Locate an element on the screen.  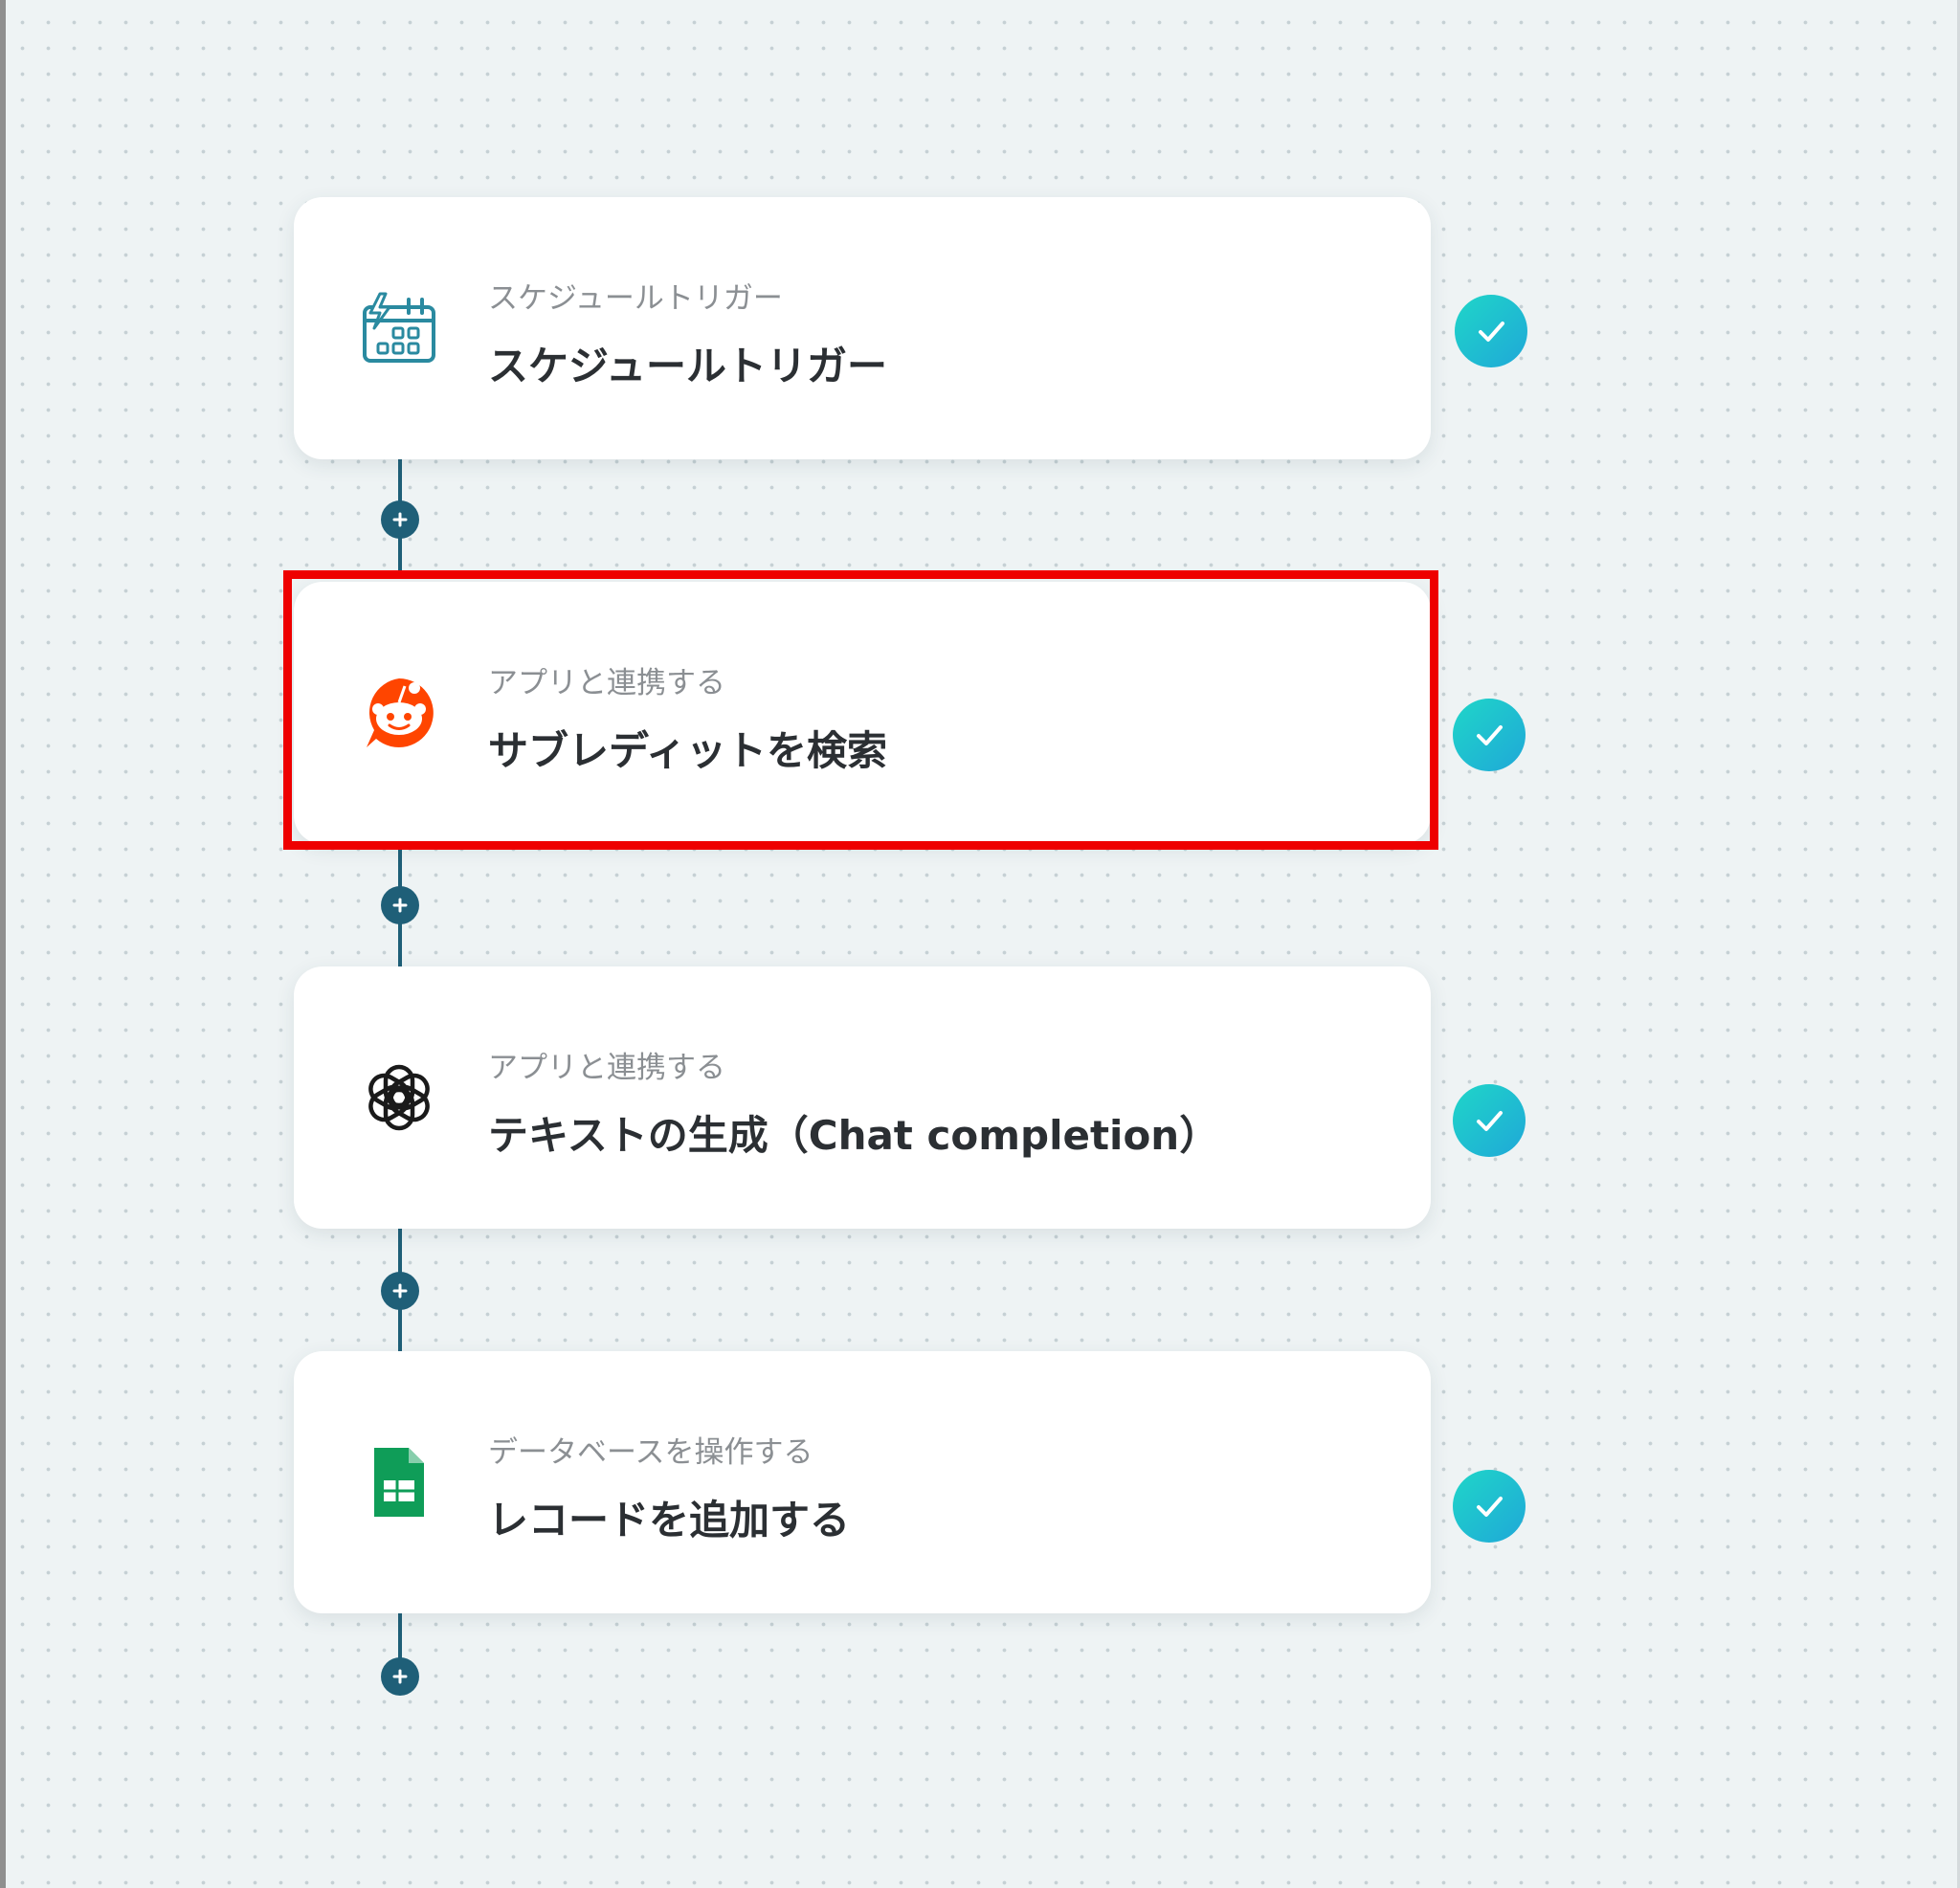
step-title: レコードを追加する is located at coordinates (669, 1520).